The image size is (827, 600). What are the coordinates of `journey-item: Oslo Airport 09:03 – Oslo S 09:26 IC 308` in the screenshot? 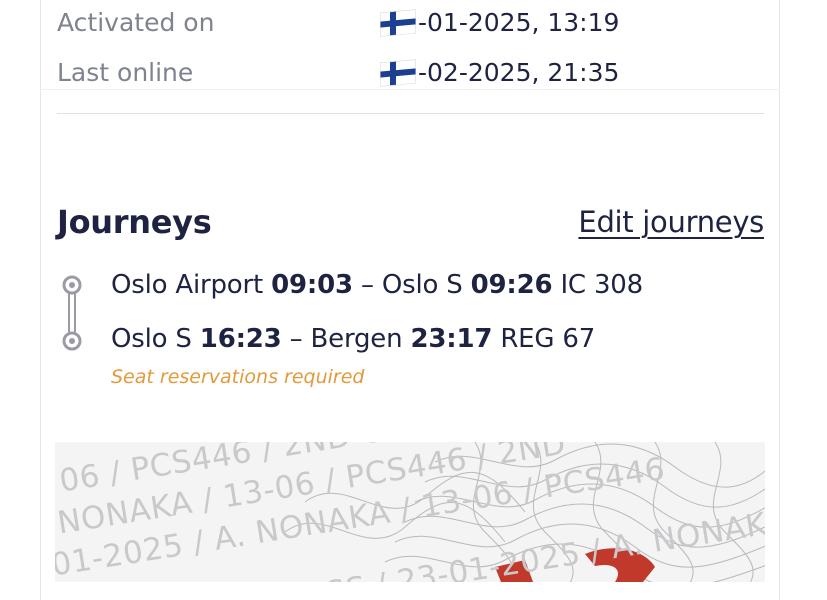 It's located at (377, 285).